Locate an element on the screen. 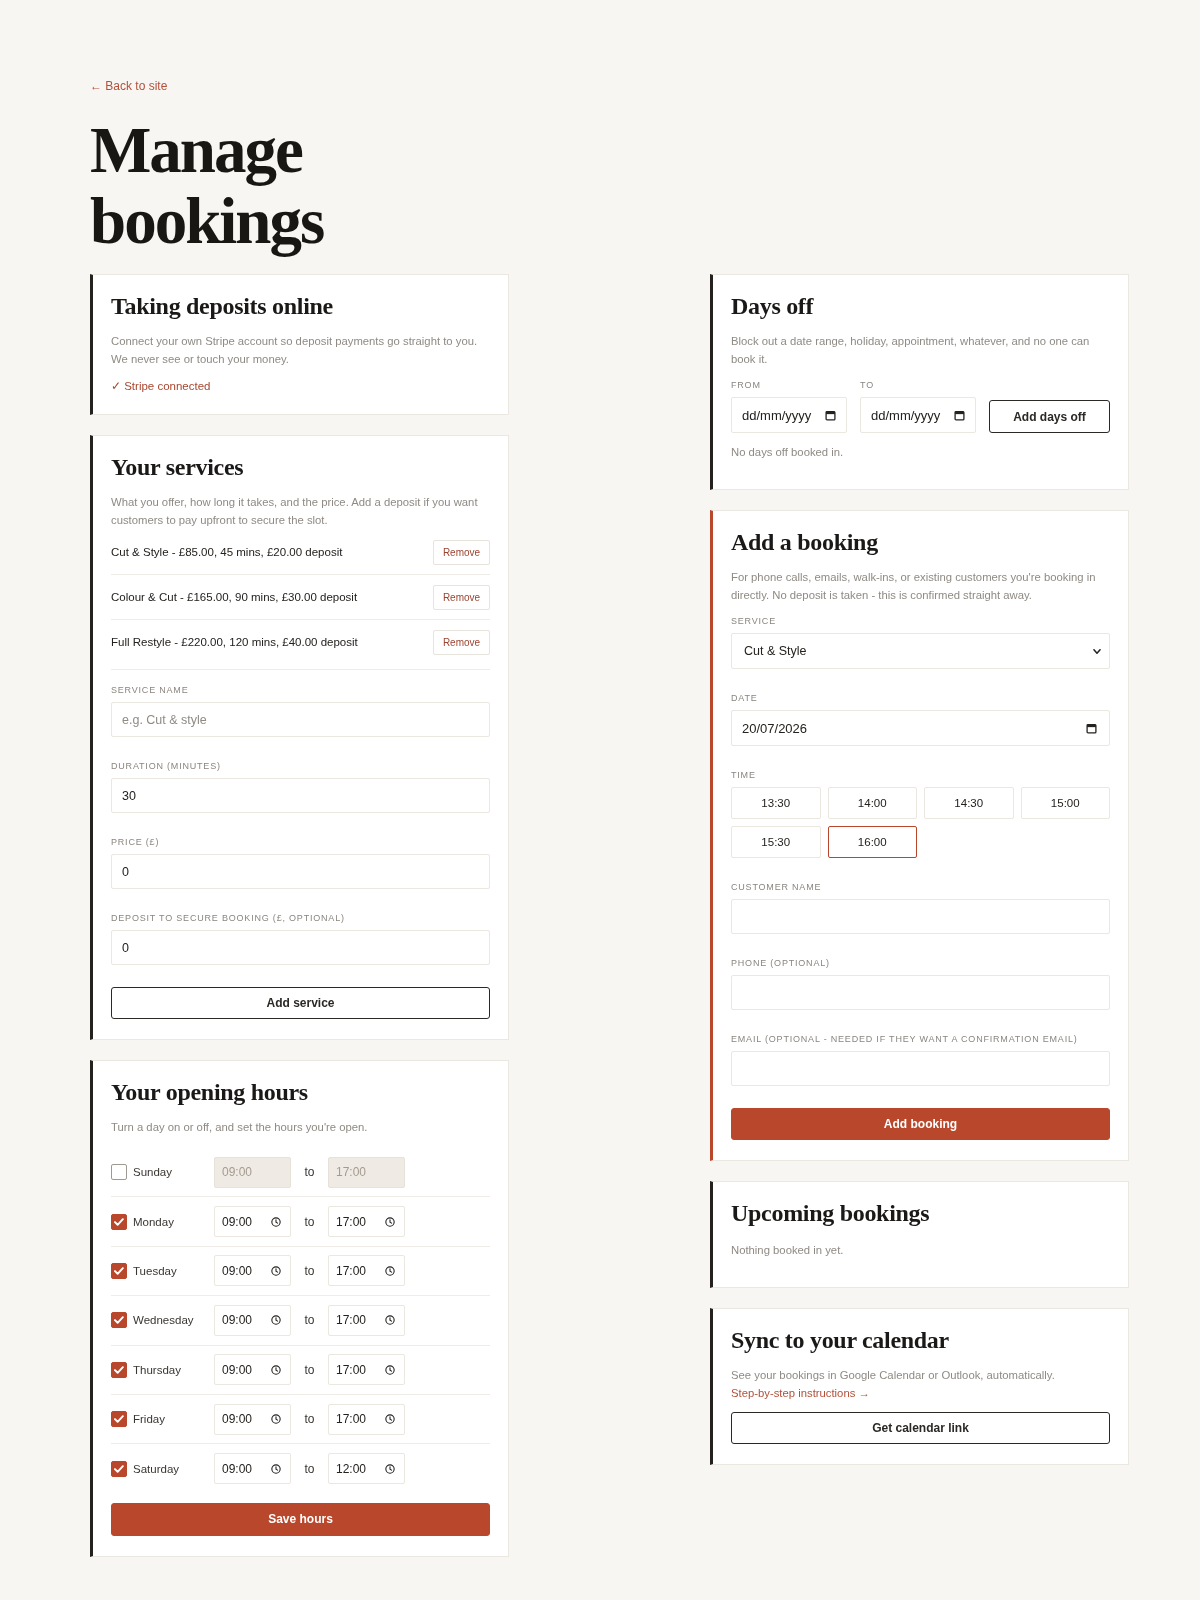  save-hours-button: Save hours is located at coordinates (300, 1519).